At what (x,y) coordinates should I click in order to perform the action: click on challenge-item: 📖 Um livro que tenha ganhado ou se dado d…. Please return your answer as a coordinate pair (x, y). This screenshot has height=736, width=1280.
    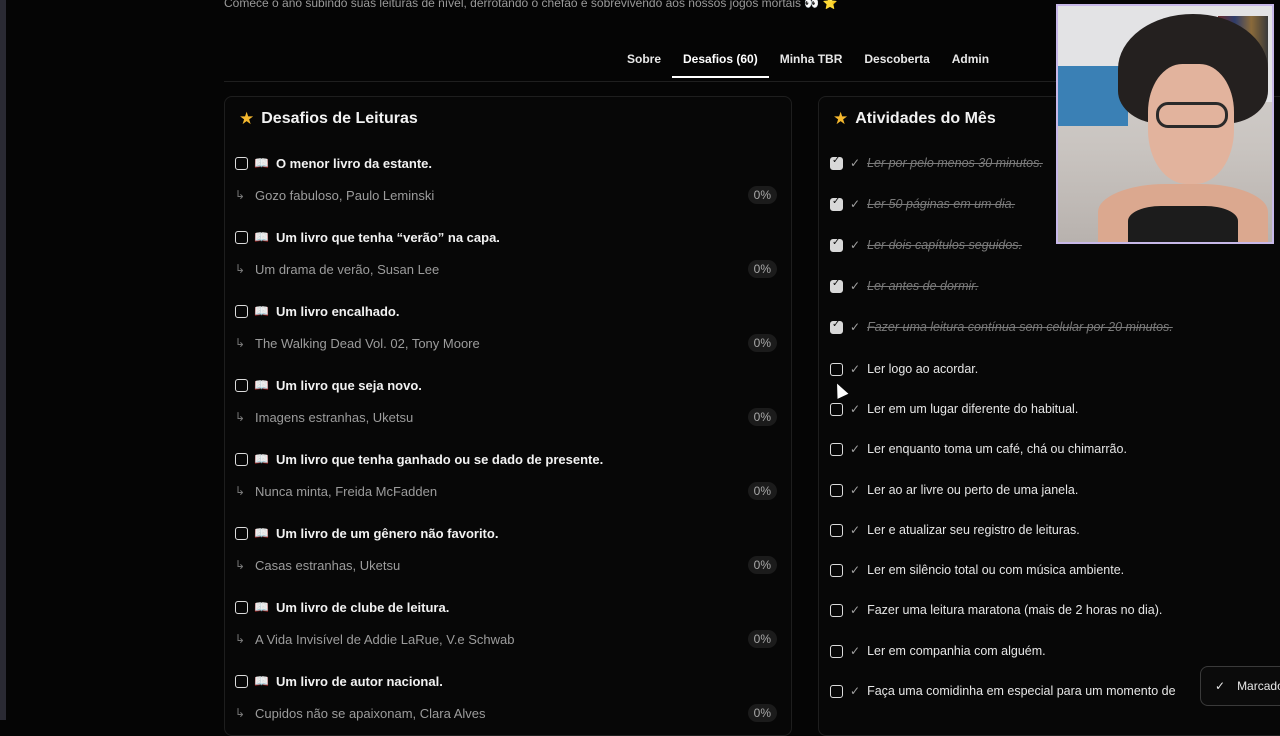
    Looking at the image, I should click on (509, 476).